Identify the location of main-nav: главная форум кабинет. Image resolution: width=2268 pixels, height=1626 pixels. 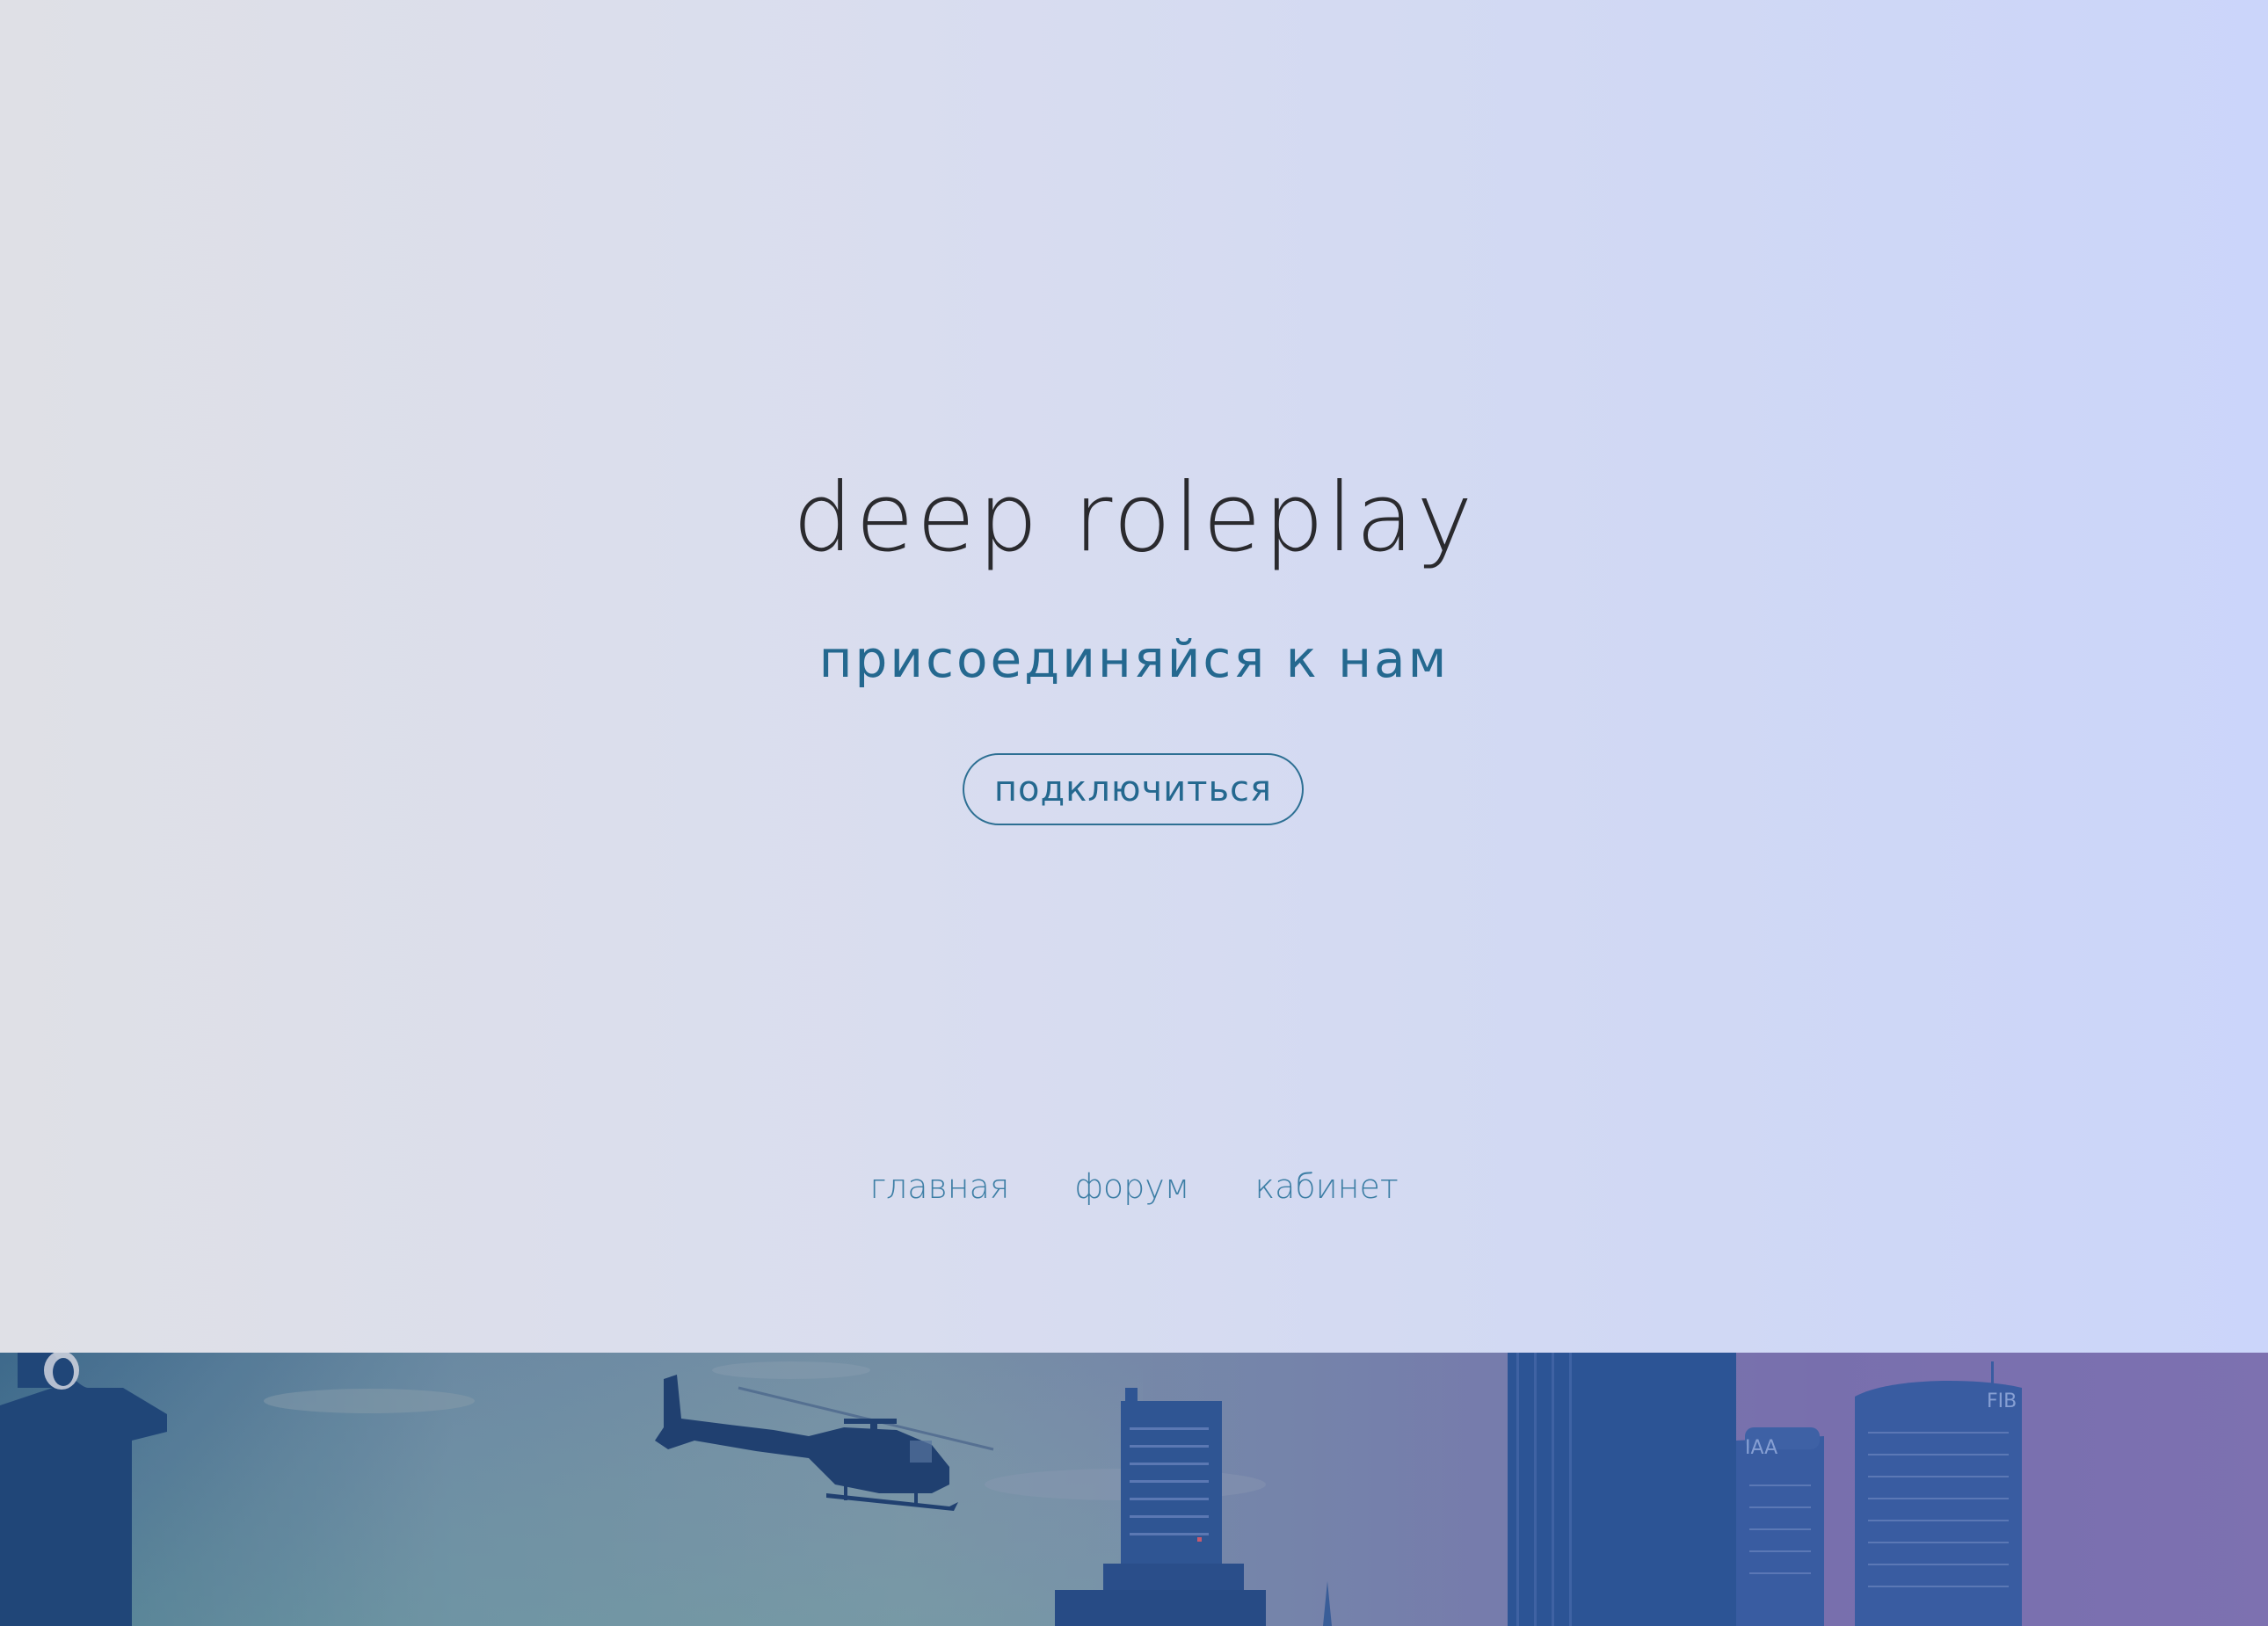
(1134, 1186).